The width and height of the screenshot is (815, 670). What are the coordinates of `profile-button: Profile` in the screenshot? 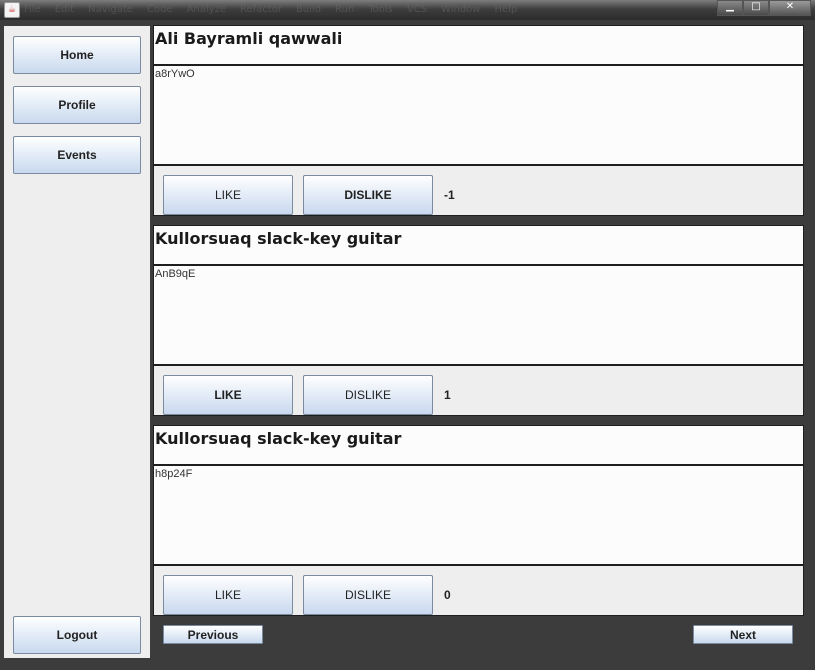 It's located at (77, 105).